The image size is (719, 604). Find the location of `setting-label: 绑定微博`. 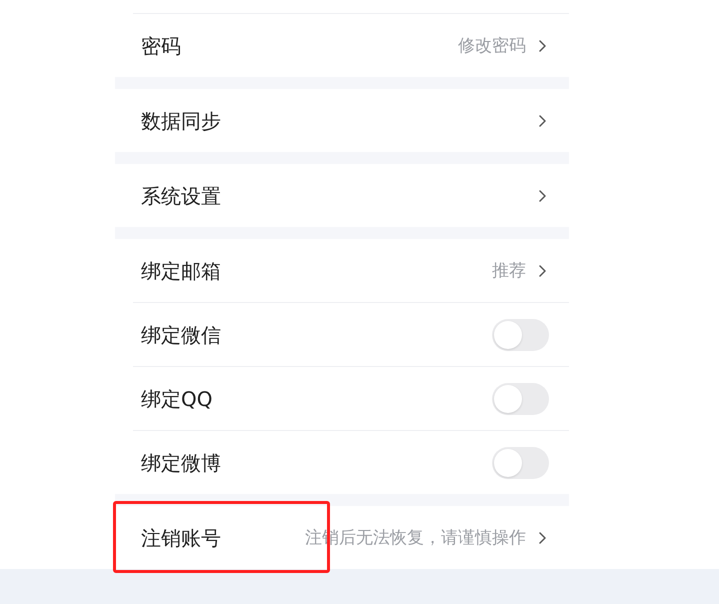

setting-label: 绑定微博 is located at coordinates (181, 462).